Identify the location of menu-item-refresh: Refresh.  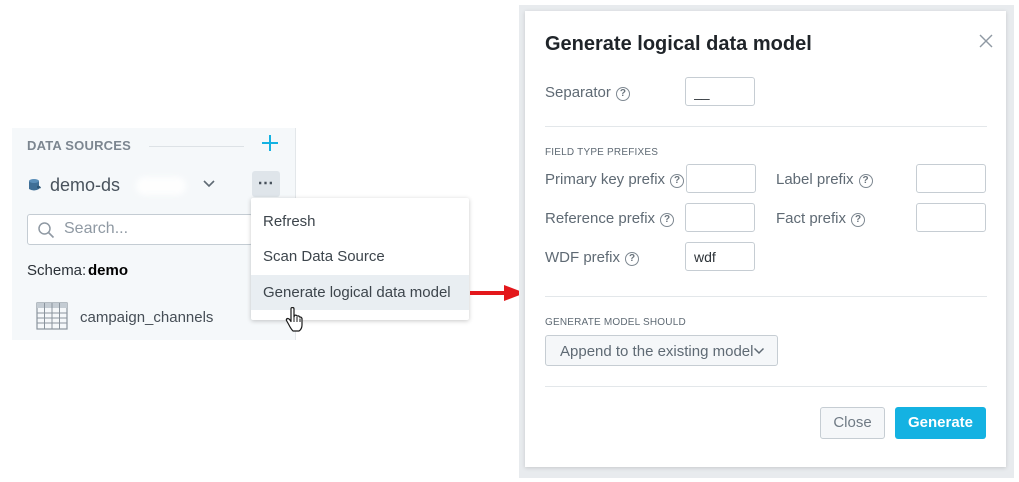
(360, 221).